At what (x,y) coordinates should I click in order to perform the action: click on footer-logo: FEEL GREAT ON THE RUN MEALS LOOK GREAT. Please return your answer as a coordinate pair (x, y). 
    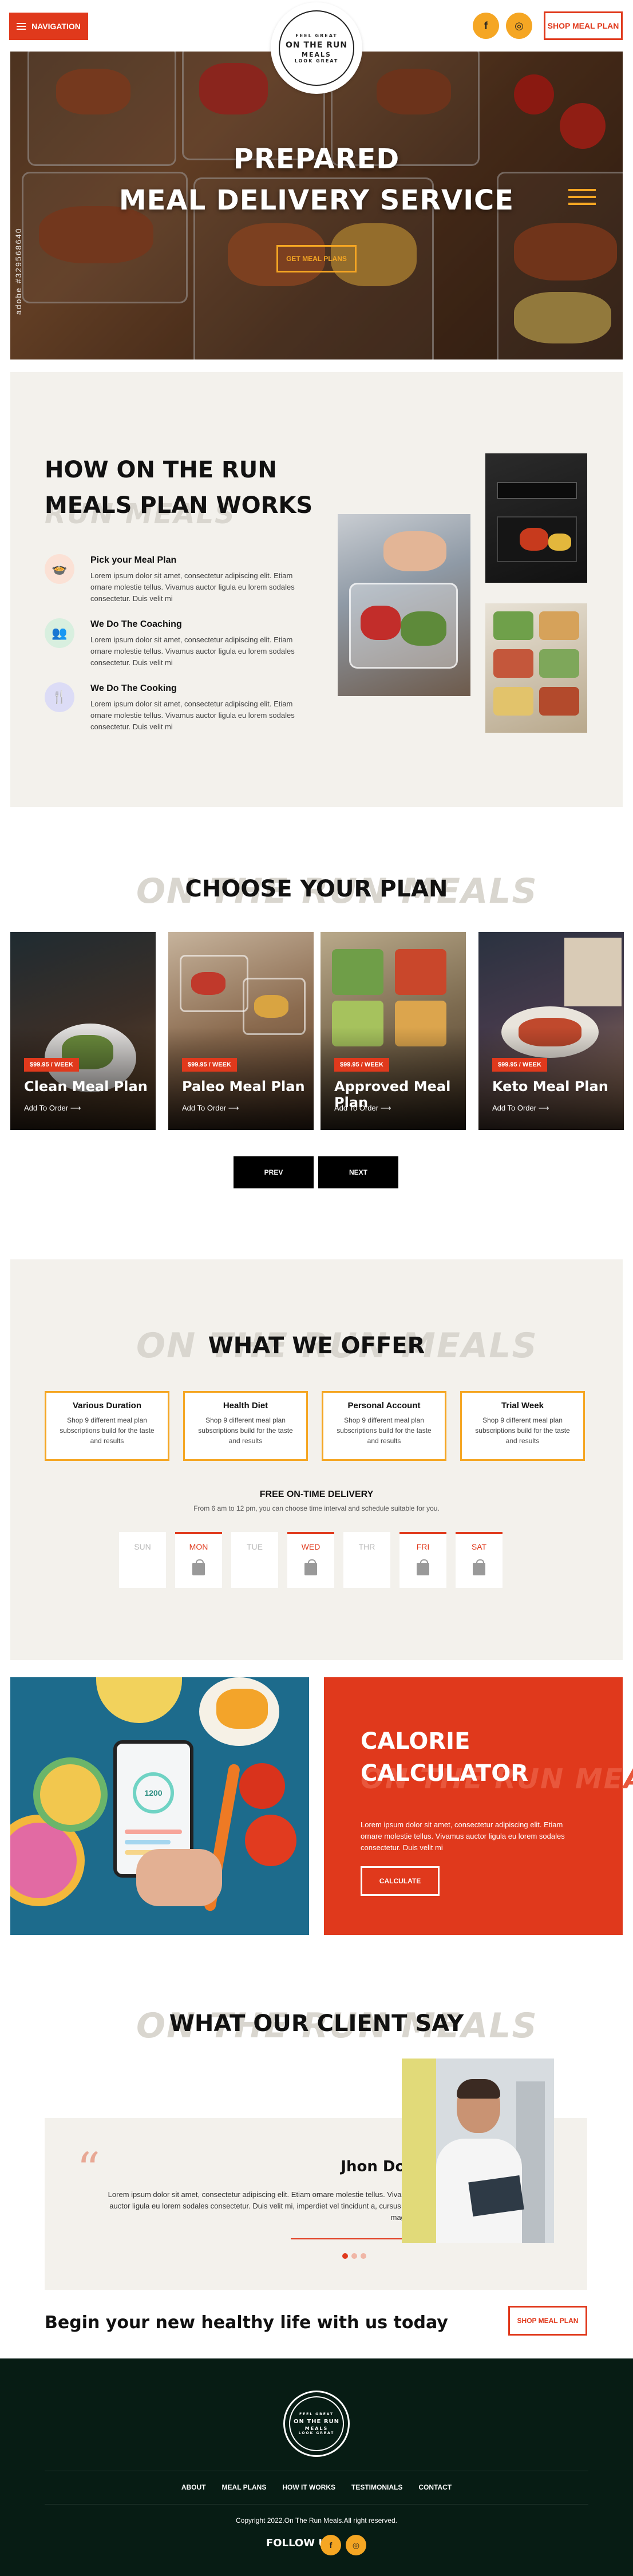
    Looking at the image, I should click on (316, 2424).